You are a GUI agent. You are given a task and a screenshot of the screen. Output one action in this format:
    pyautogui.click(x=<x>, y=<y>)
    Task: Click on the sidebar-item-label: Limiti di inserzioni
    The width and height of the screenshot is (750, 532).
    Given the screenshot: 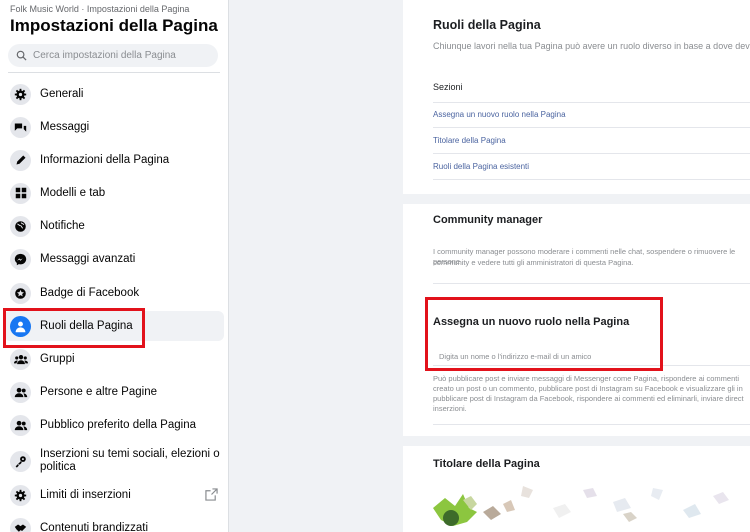 What is the action you would take?
    pyautogui.click(x=85, y=494)
    